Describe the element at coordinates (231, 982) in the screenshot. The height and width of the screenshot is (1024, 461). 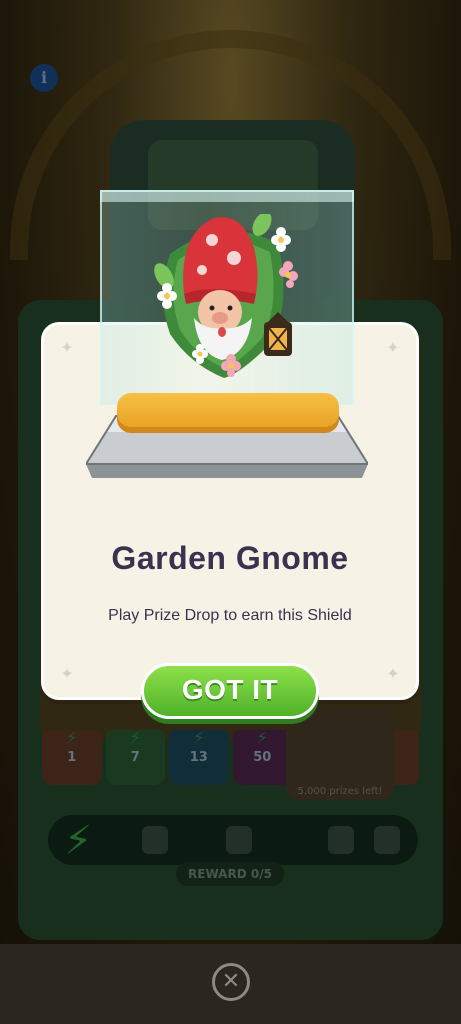
I see `close-button: ✕` at that location.